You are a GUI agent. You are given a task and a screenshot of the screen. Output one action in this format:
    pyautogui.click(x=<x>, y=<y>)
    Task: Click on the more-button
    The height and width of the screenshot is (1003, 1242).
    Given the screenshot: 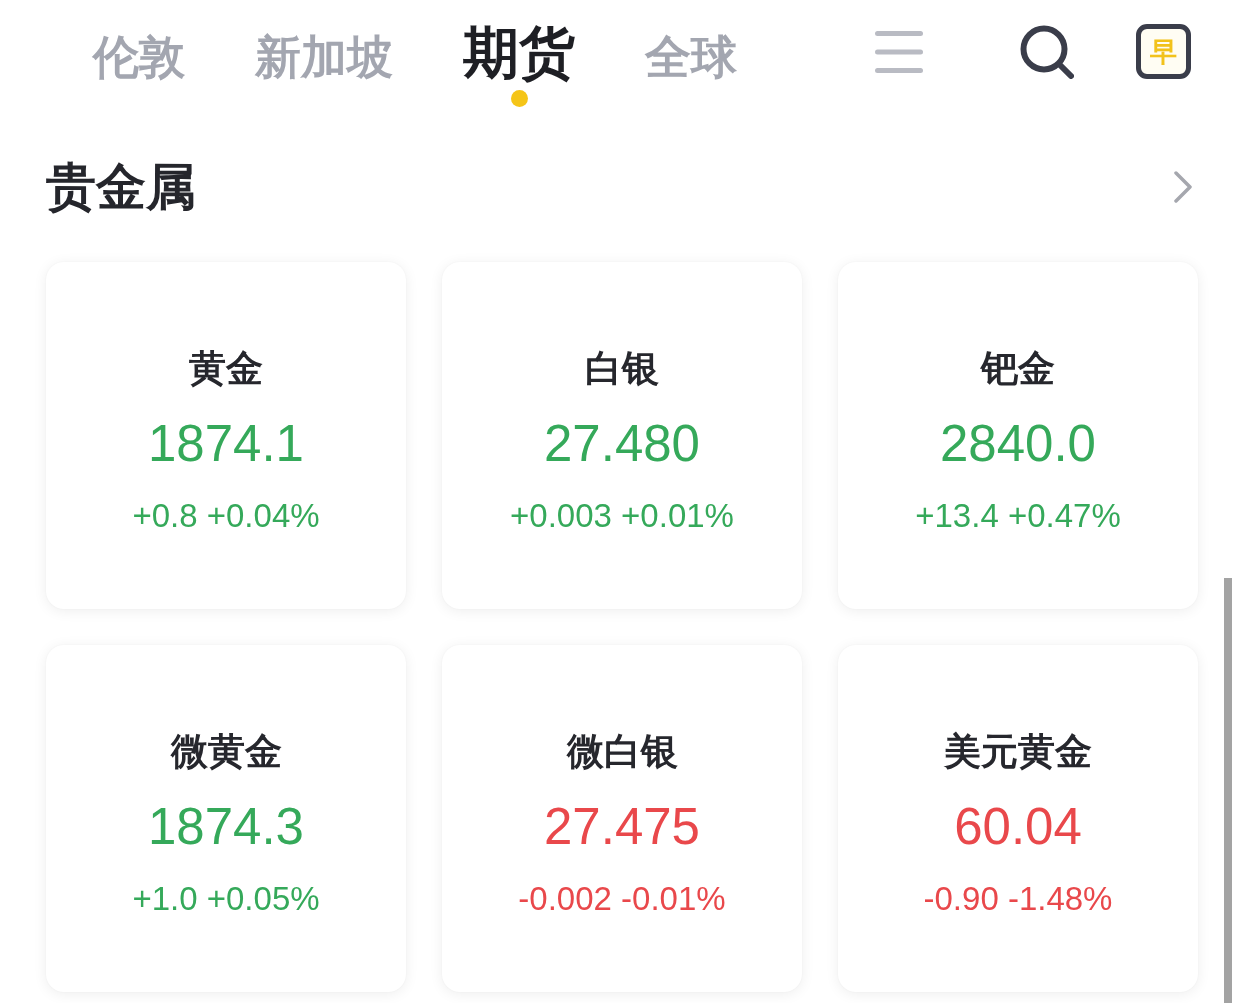 What is the action you would take?
    pyautogui.click(x=1183, y=187)
    